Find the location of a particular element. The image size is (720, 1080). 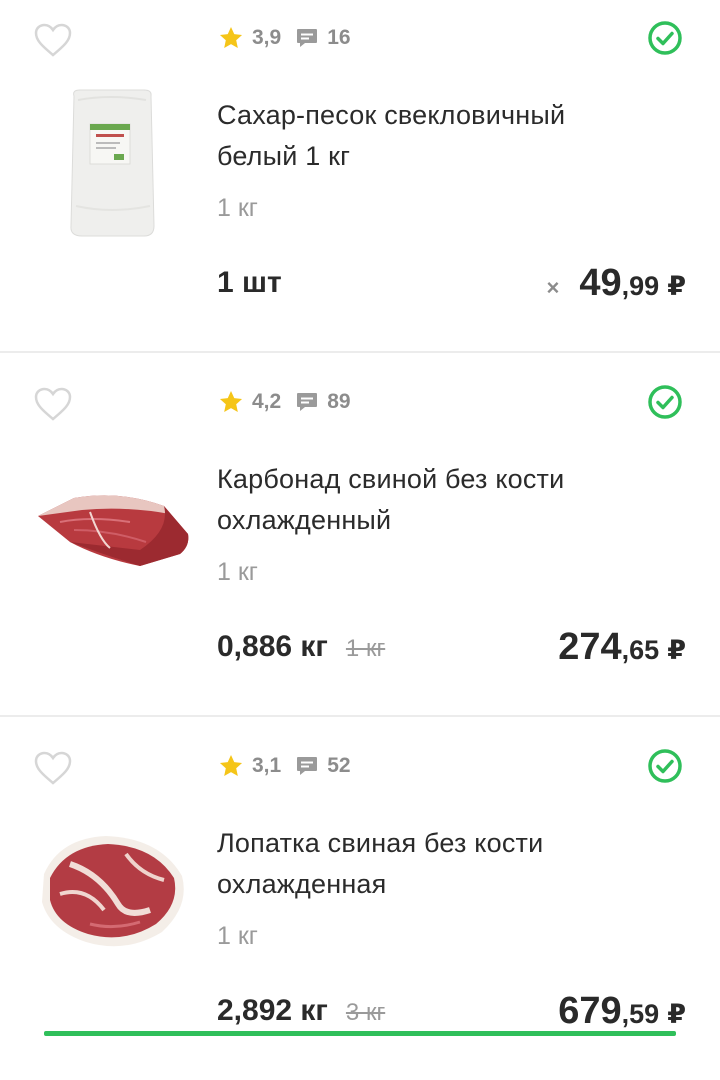

rating-value: 4,2 is located at coordinates (267, 401).